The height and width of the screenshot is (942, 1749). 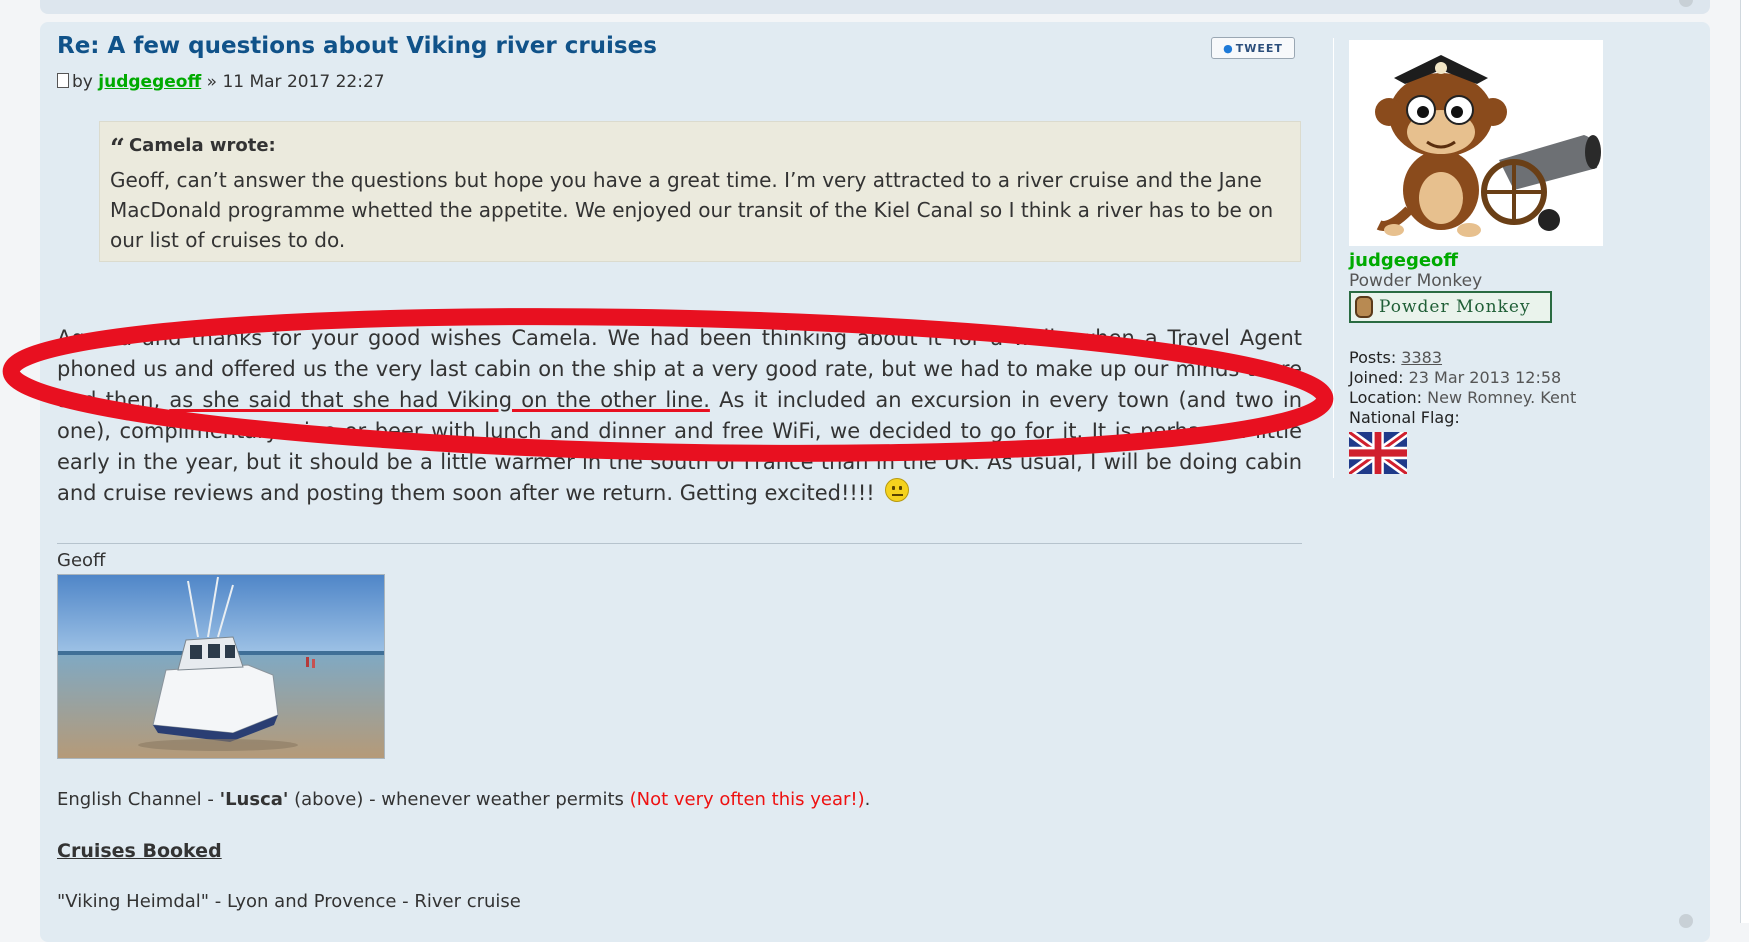 What do you see at coordinates (1364, 307) in the screenshot?
I see `powder-barrel-icon` at bounding box center [1364, 307].